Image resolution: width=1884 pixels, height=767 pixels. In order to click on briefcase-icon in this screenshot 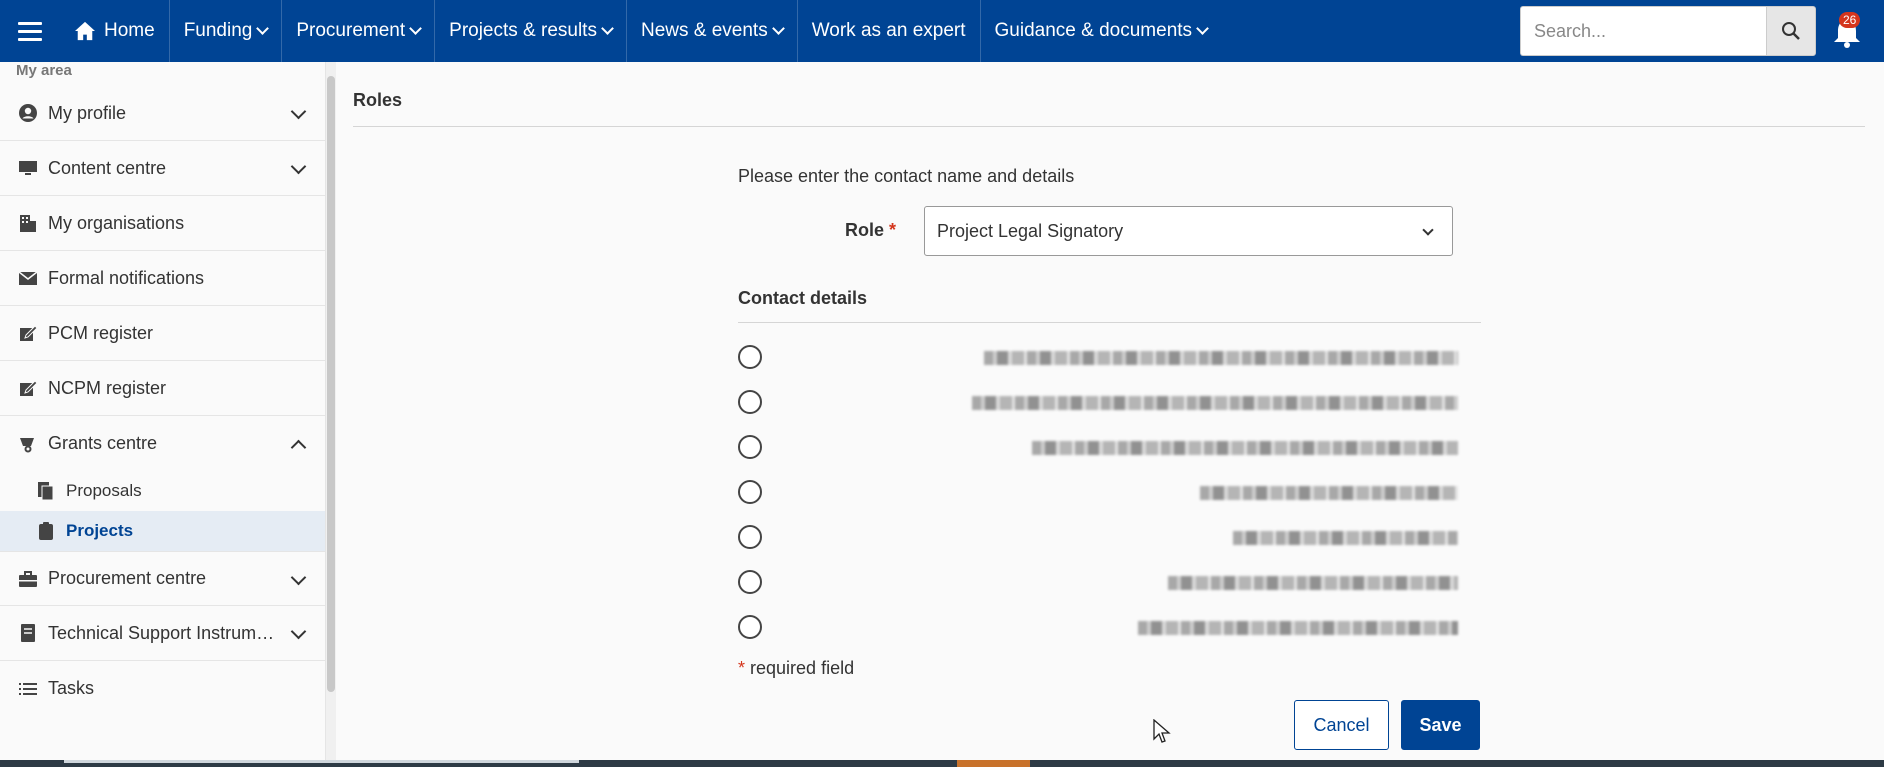, I will do `click(28, 579)`.